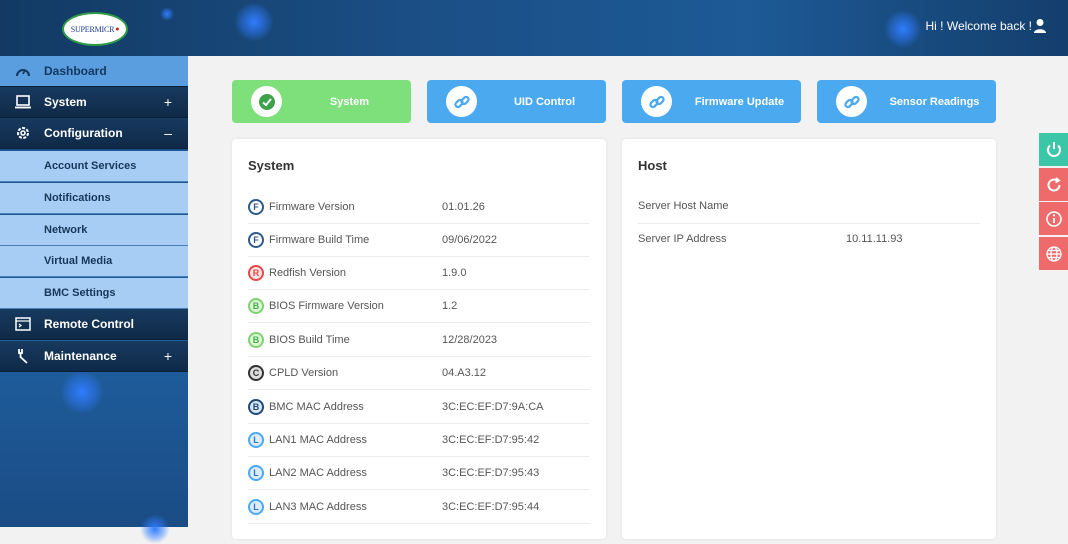 The width and height of the screenshot is (1068, 544). What do you see at coordinates (92, 29) in the screenshot?
I see `logo-text: SUPERMICR` at bounding box center [92, 29].